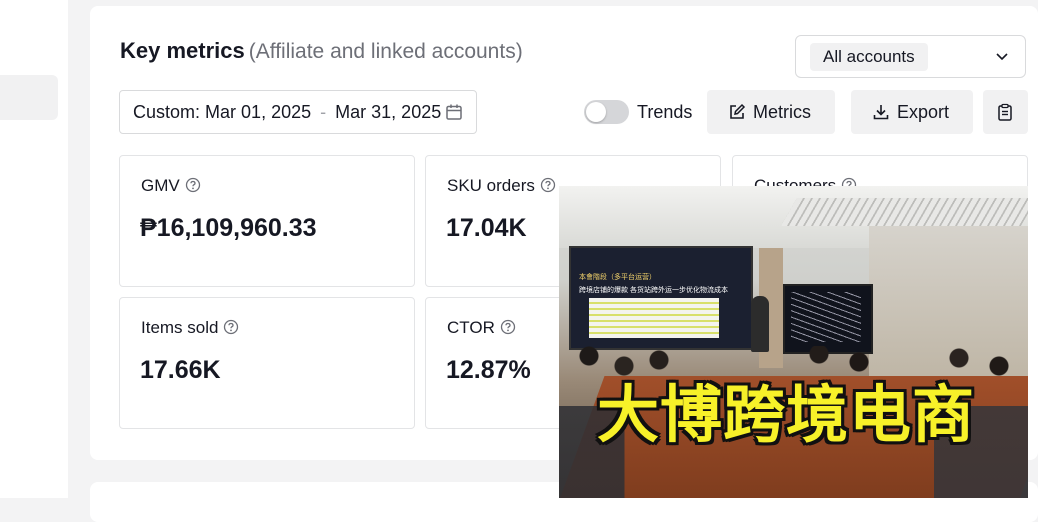 The height and width of the screenshot is (522, 1038). I want to click on metric-label-row: Items sold, so click(190, 328).